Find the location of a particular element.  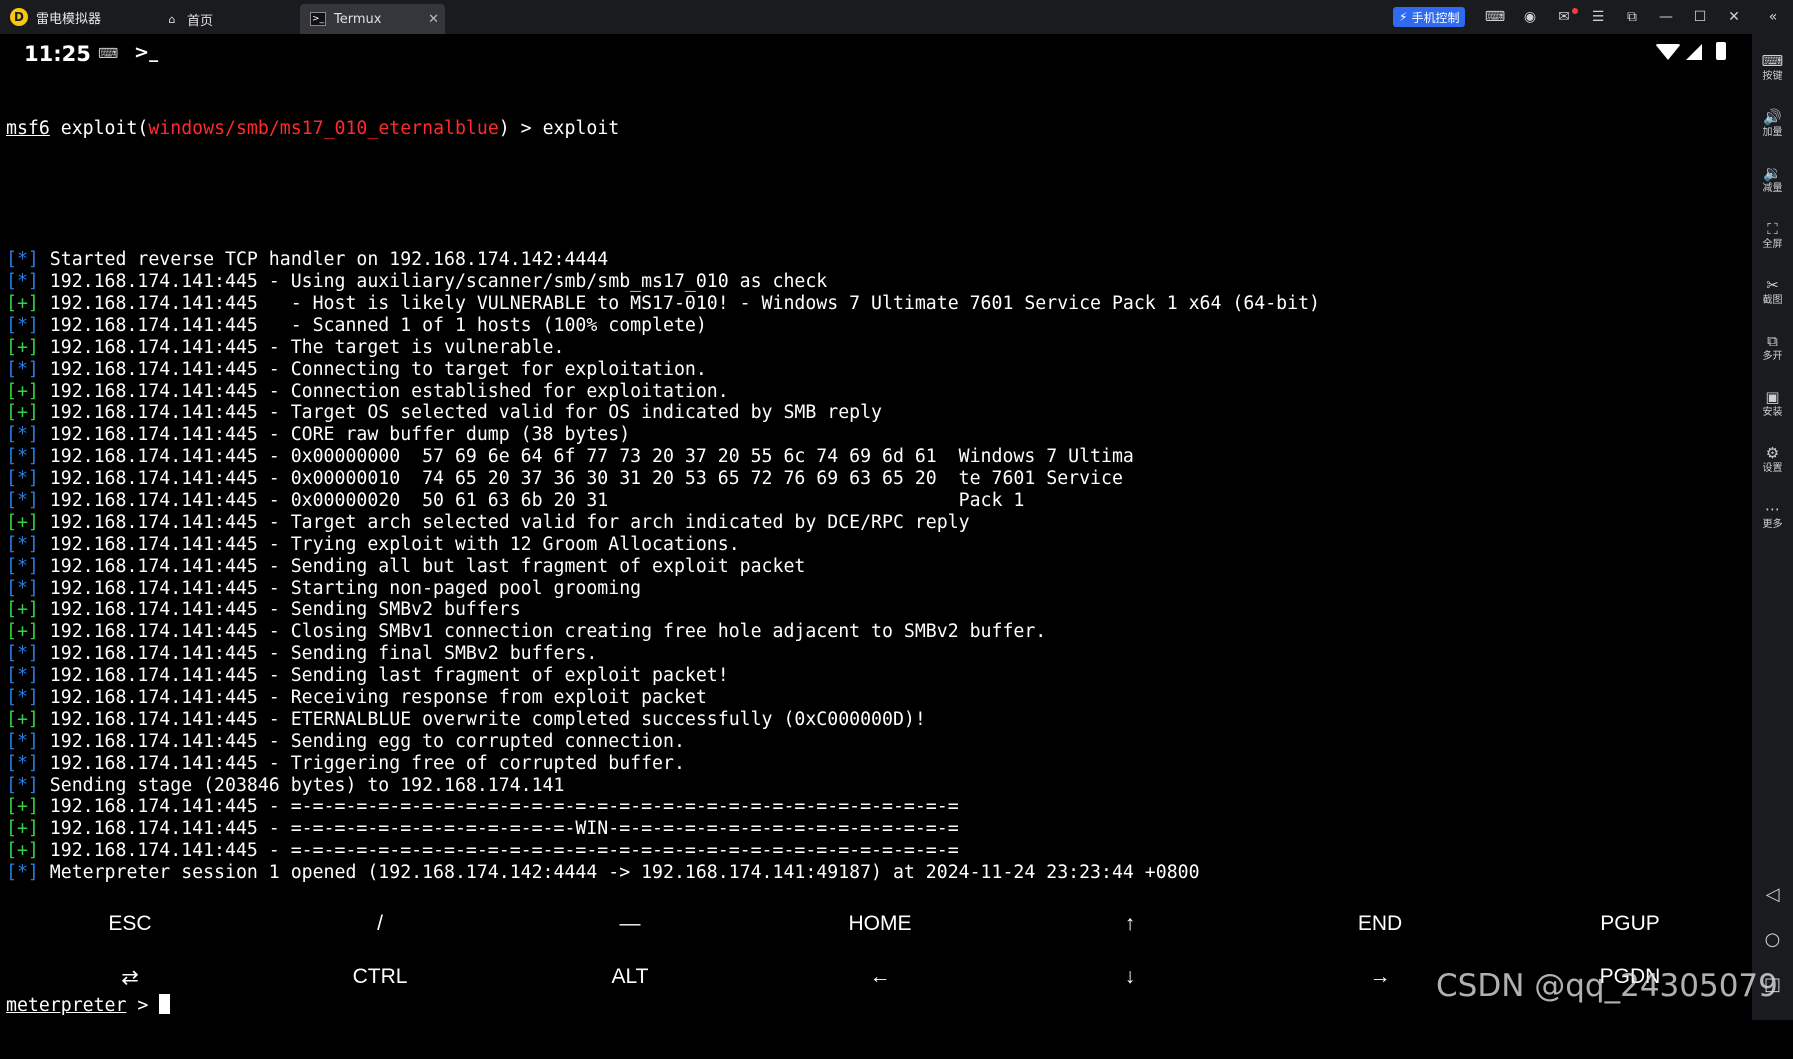

extra-key-home: HOME is located at coordinates (880, 924).